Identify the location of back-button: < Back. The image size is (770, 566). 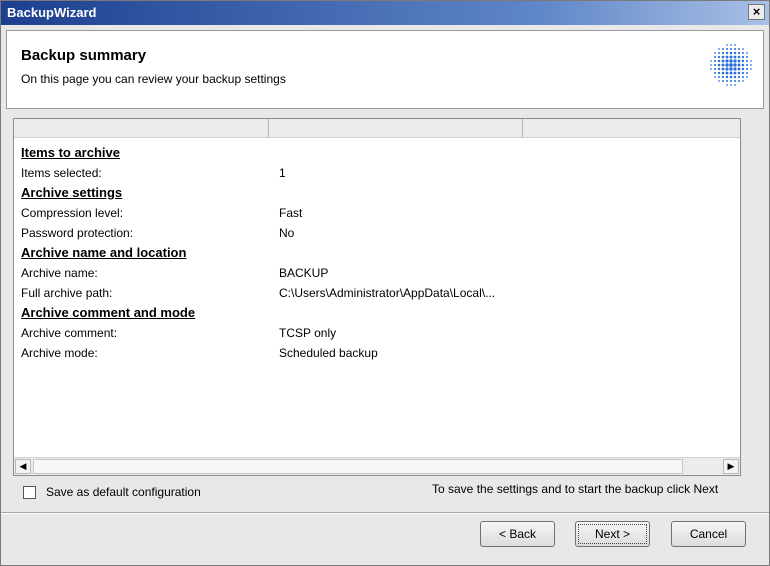
(517, 534).